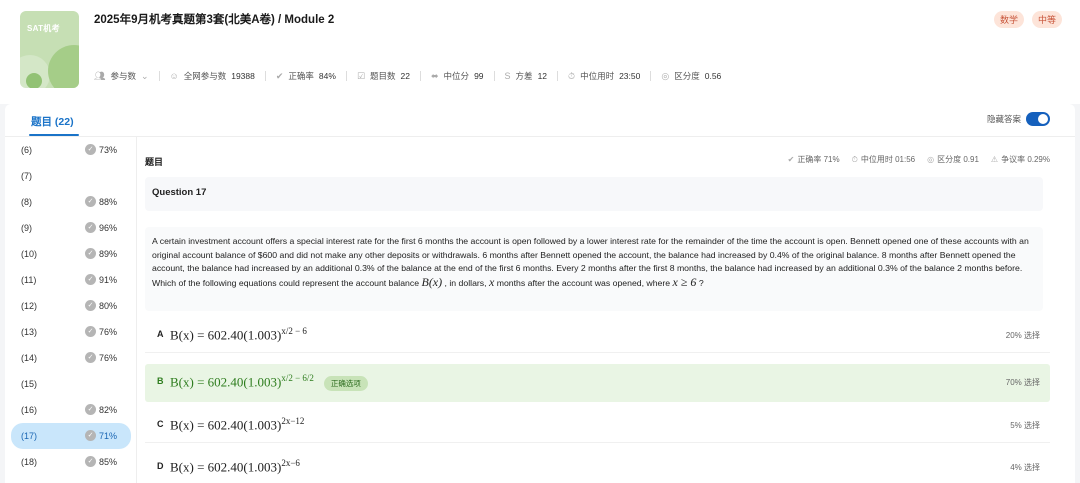  I want to click on option-formula: B(x) = 602.40(1.003)x/2 − 6/2正确选项, so click(269, 382).